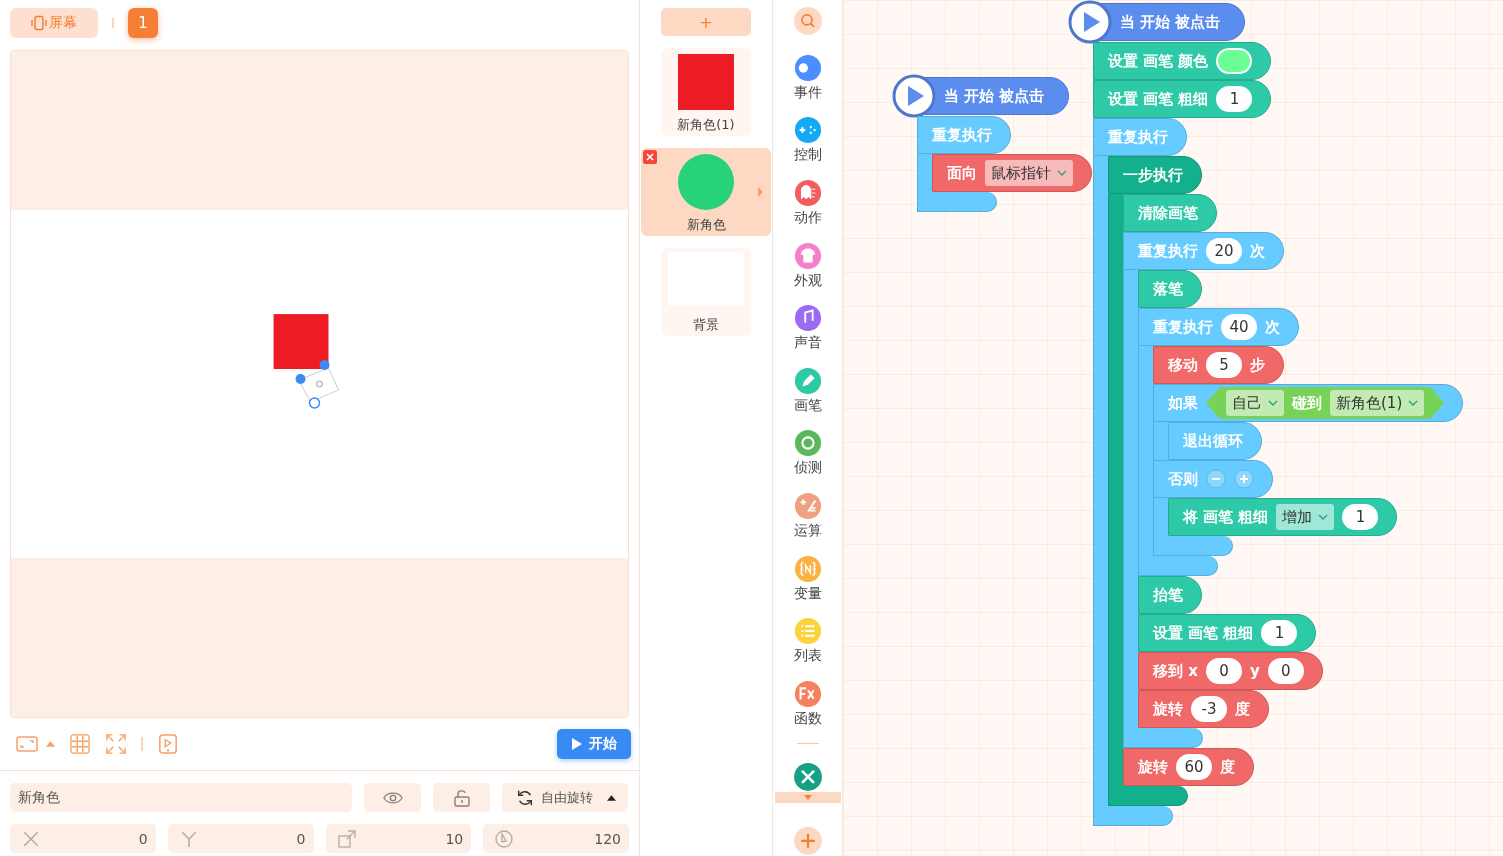 The image size is (1503, 856). What do you see at coordinates (1183, 327) in the screenshot?
I see `block-label: 重复执行` at bounding box center [1183, 327].